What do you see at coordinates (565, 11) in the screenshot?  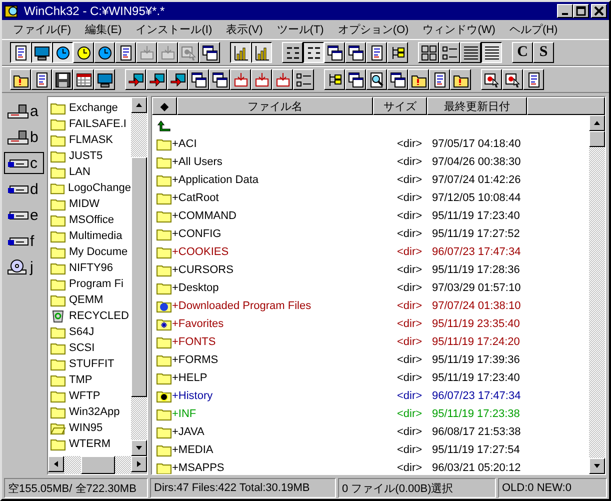 I see `minimize-button` at bounding box center [565, 11].